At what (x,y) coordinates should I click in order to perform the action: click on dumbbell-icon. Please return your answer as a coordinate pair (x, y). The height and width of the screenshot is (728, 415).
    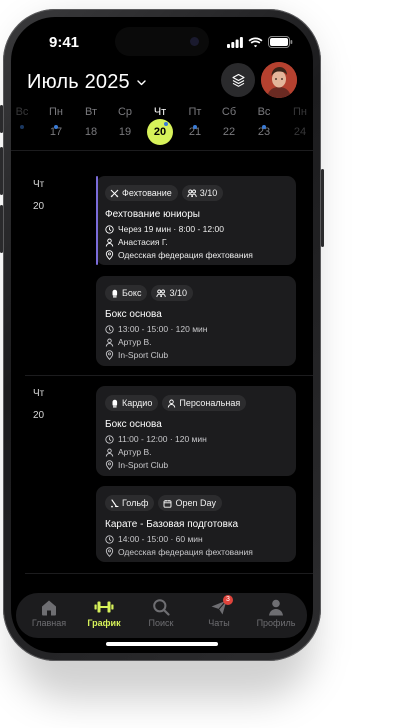
    Looking at the image, I should click on (104, 607).